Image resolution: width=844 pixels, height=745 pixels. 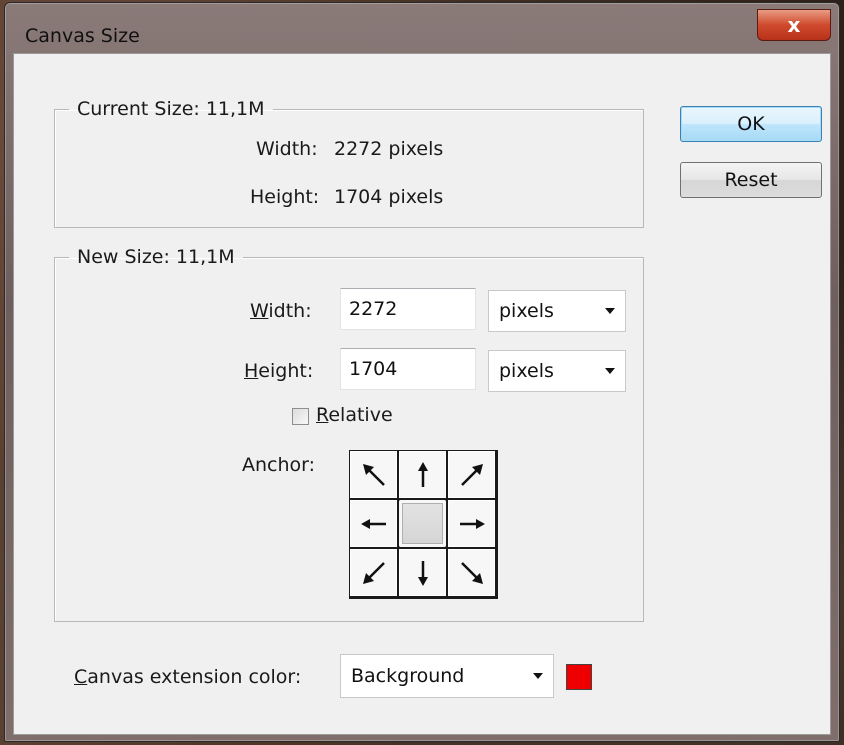 I want to click on anchor-bottom, so click(x=422, y=572).